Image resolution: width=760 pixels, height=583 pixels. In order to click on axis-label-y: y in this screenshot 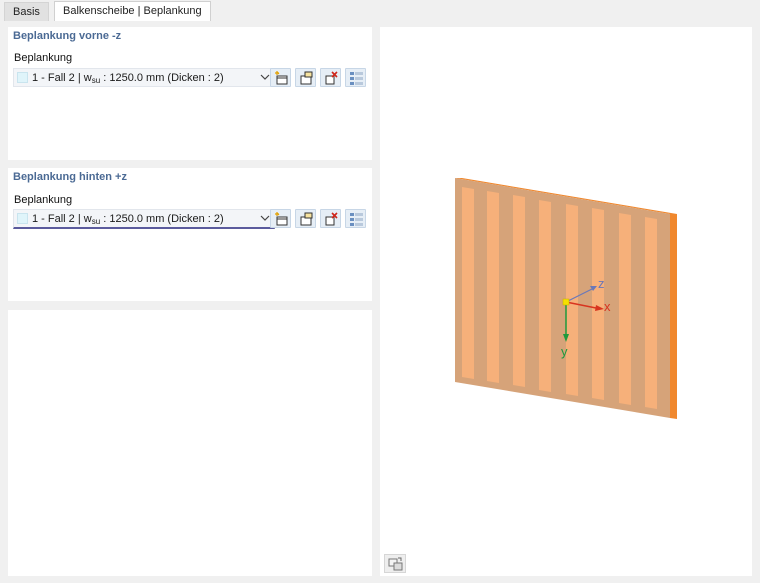, I will do `click(564, 351)`.